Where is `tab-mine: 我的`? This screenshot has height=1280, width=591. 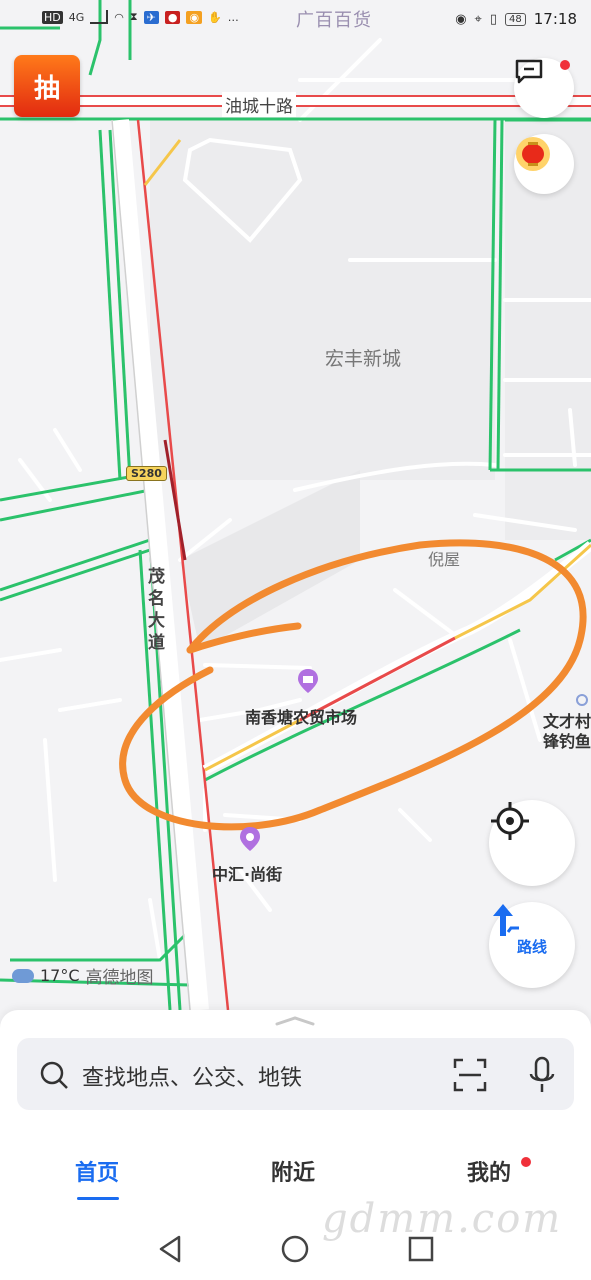
tab-mine: 我的 is located at coordinates (489, 1171).